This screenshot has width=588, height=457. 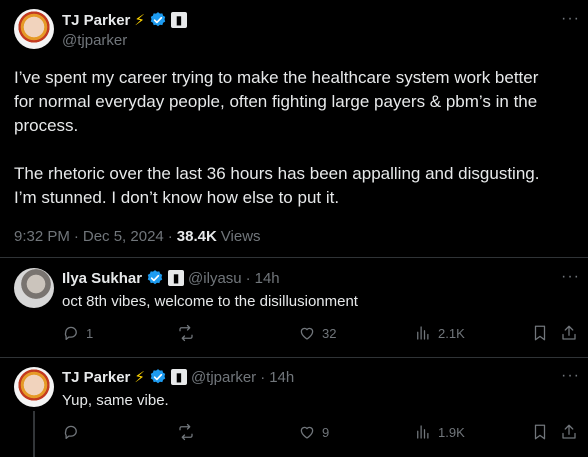 I want to click on reply-count: 1, so click(x=90, y=333).